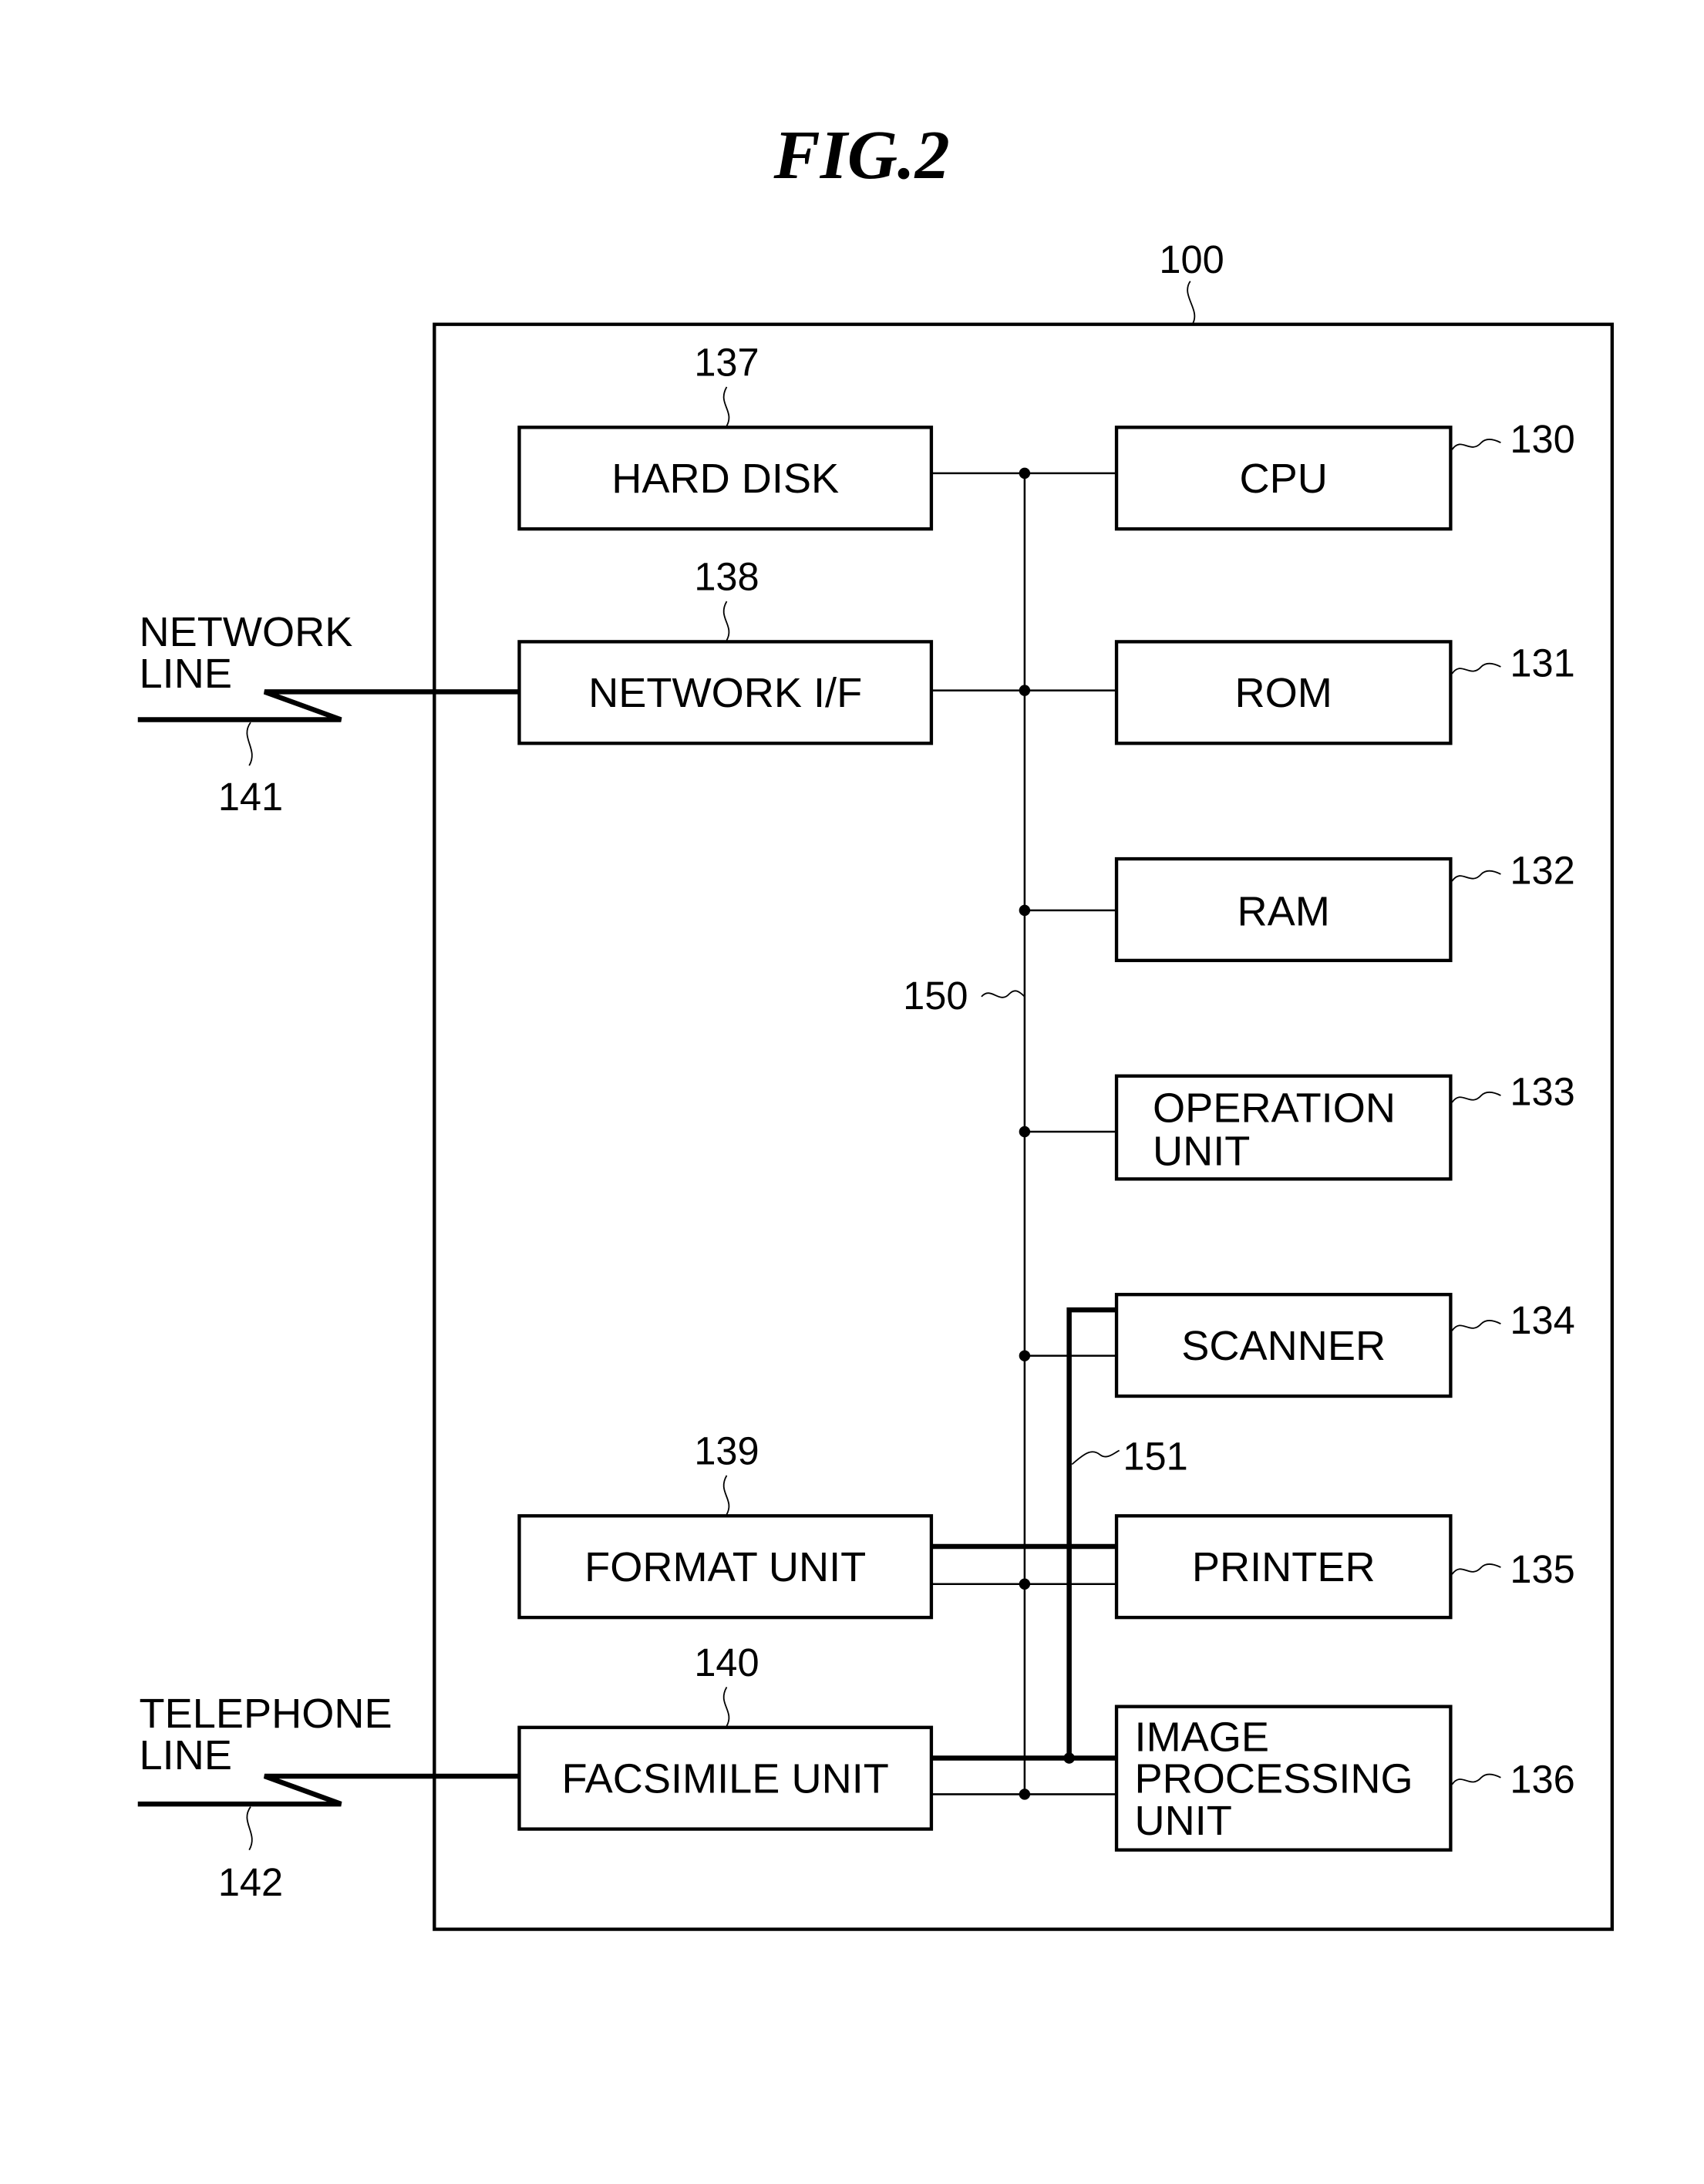  I want to click on network-if-label: NETWORK I/F, so click(725, 693).